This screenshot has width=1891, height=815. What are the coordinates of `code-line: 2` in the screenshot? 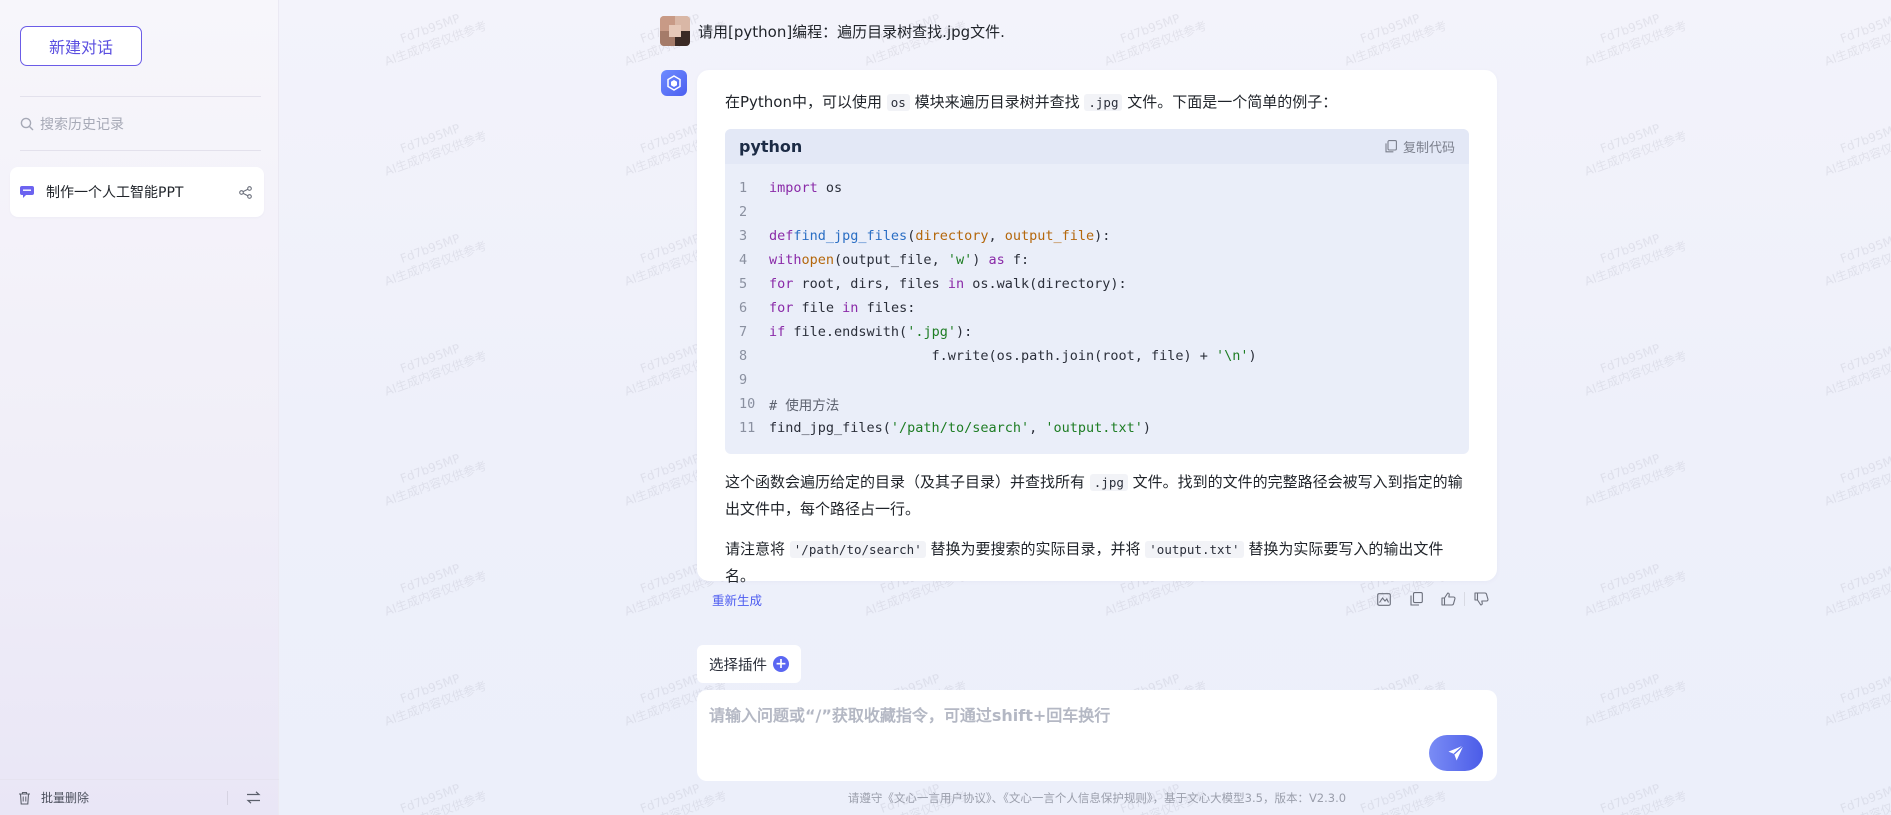 It's located at (1097, 212).